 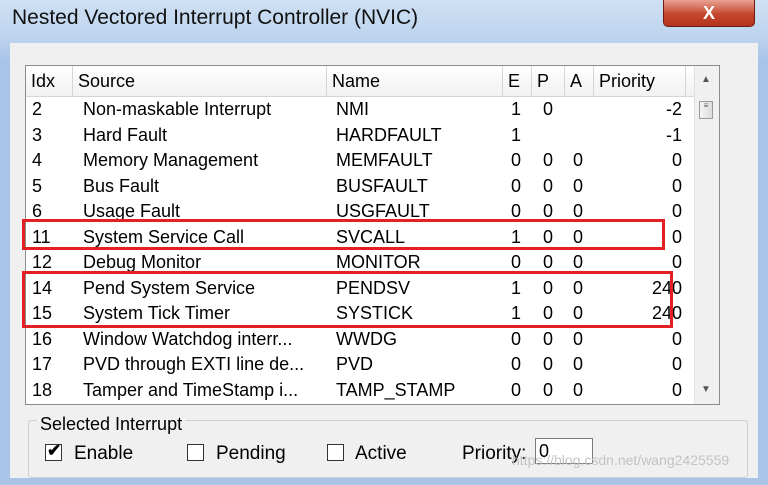 I want to click on checkmark-icon: ✔, so click(x=54, y=450).